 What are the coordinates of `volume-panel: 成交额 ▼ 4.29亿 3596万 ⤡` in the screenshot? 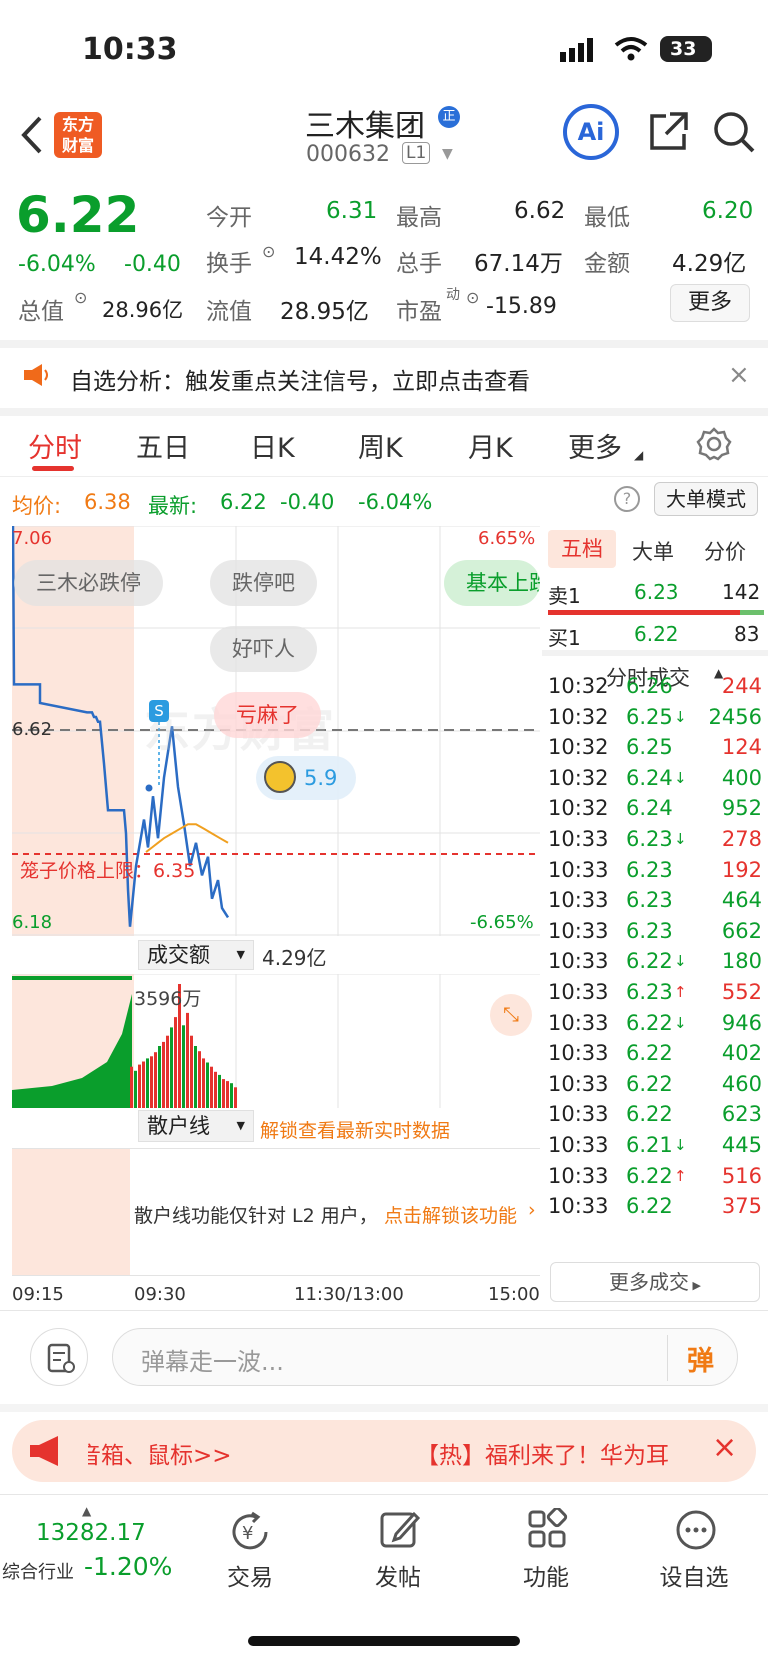 It's located at (276, 1023).